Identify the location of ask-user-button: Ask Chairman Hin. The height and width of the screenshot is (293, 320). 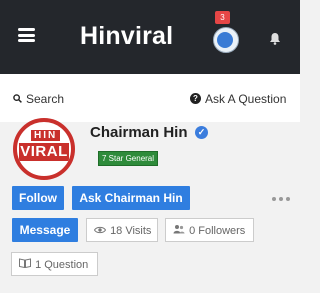
(131, 198).